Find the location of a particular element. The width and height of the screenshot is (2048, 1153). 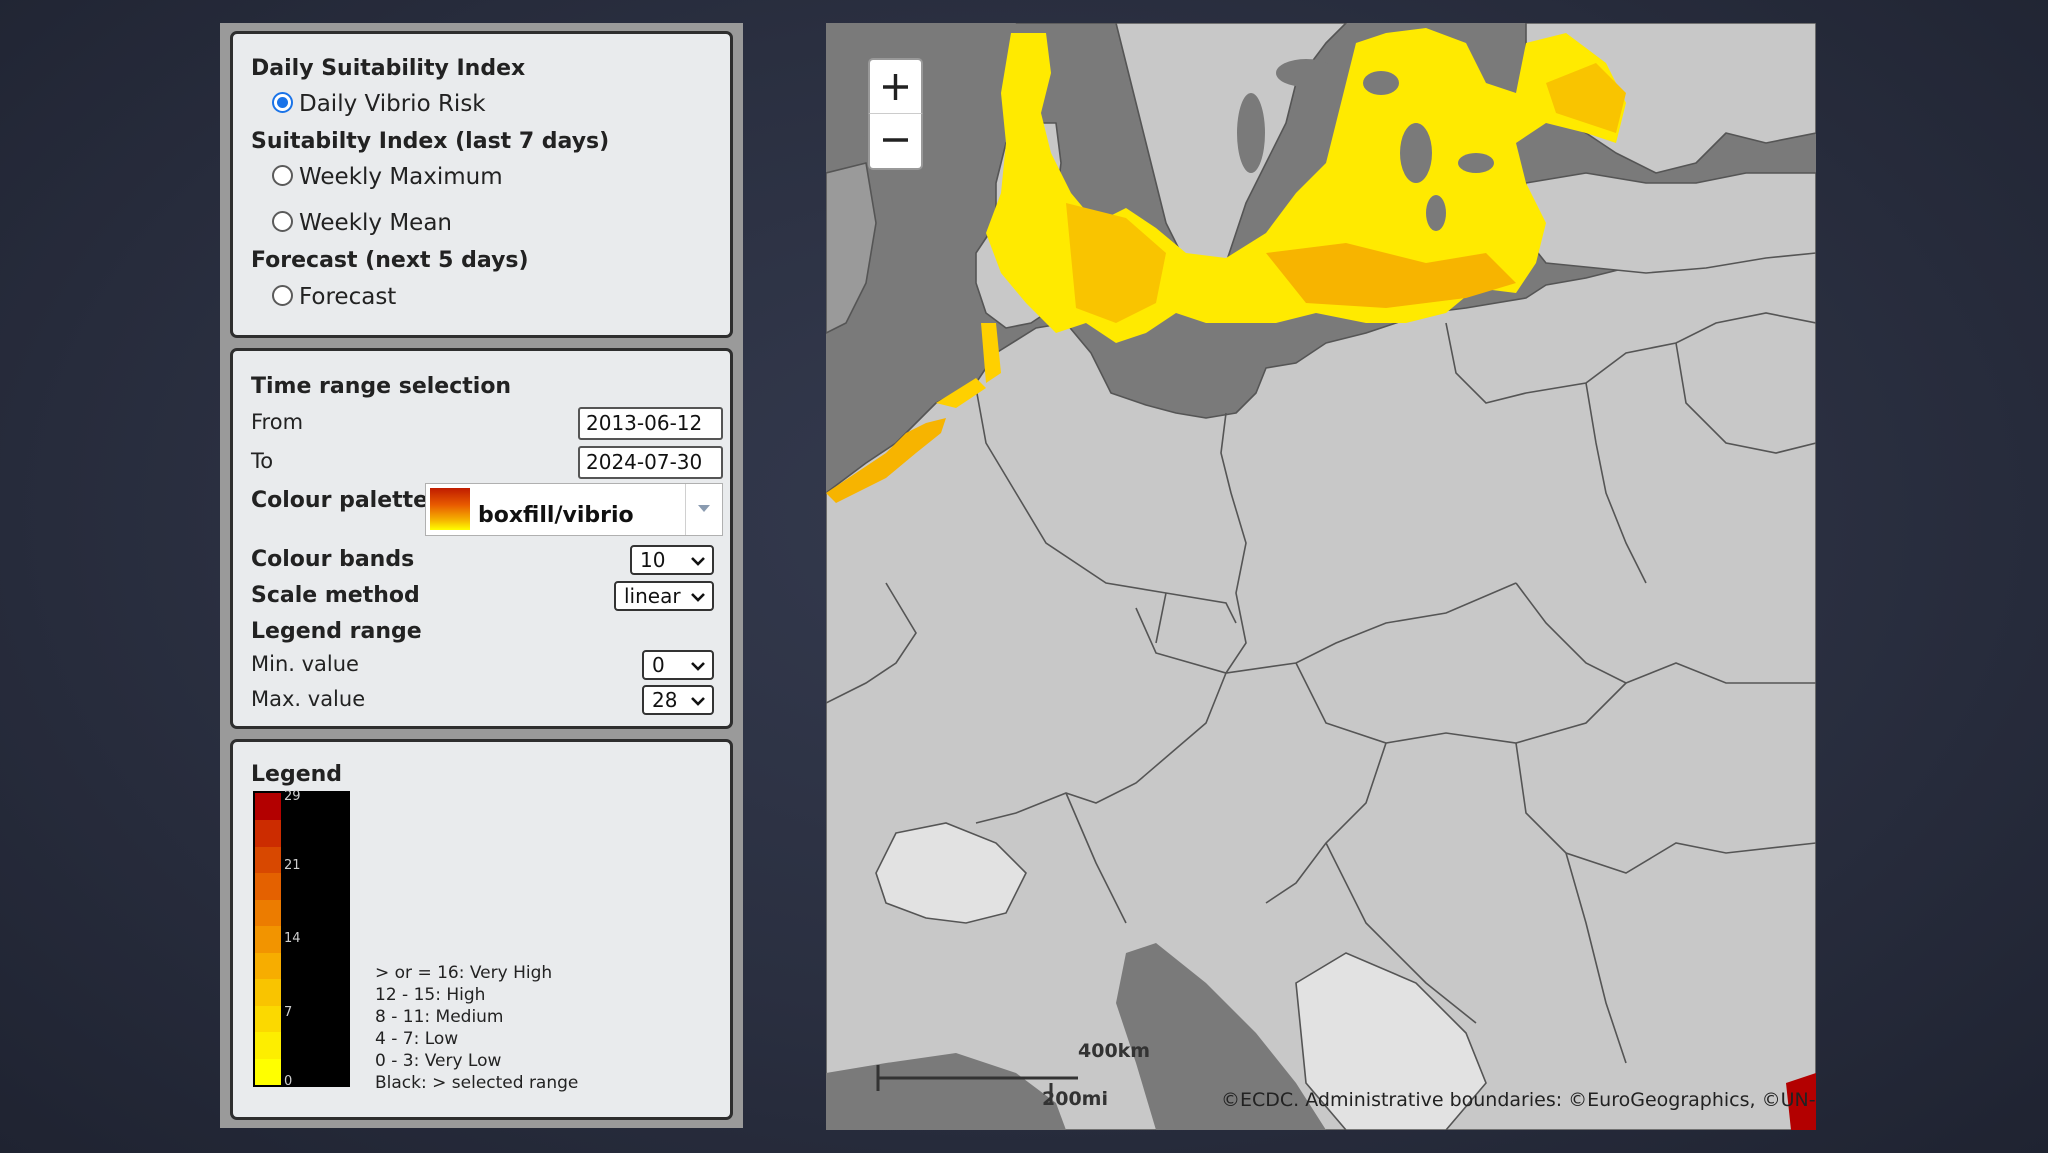

forecast-heading: Forecast (next 5 days) is located at coordinates (390, 260).